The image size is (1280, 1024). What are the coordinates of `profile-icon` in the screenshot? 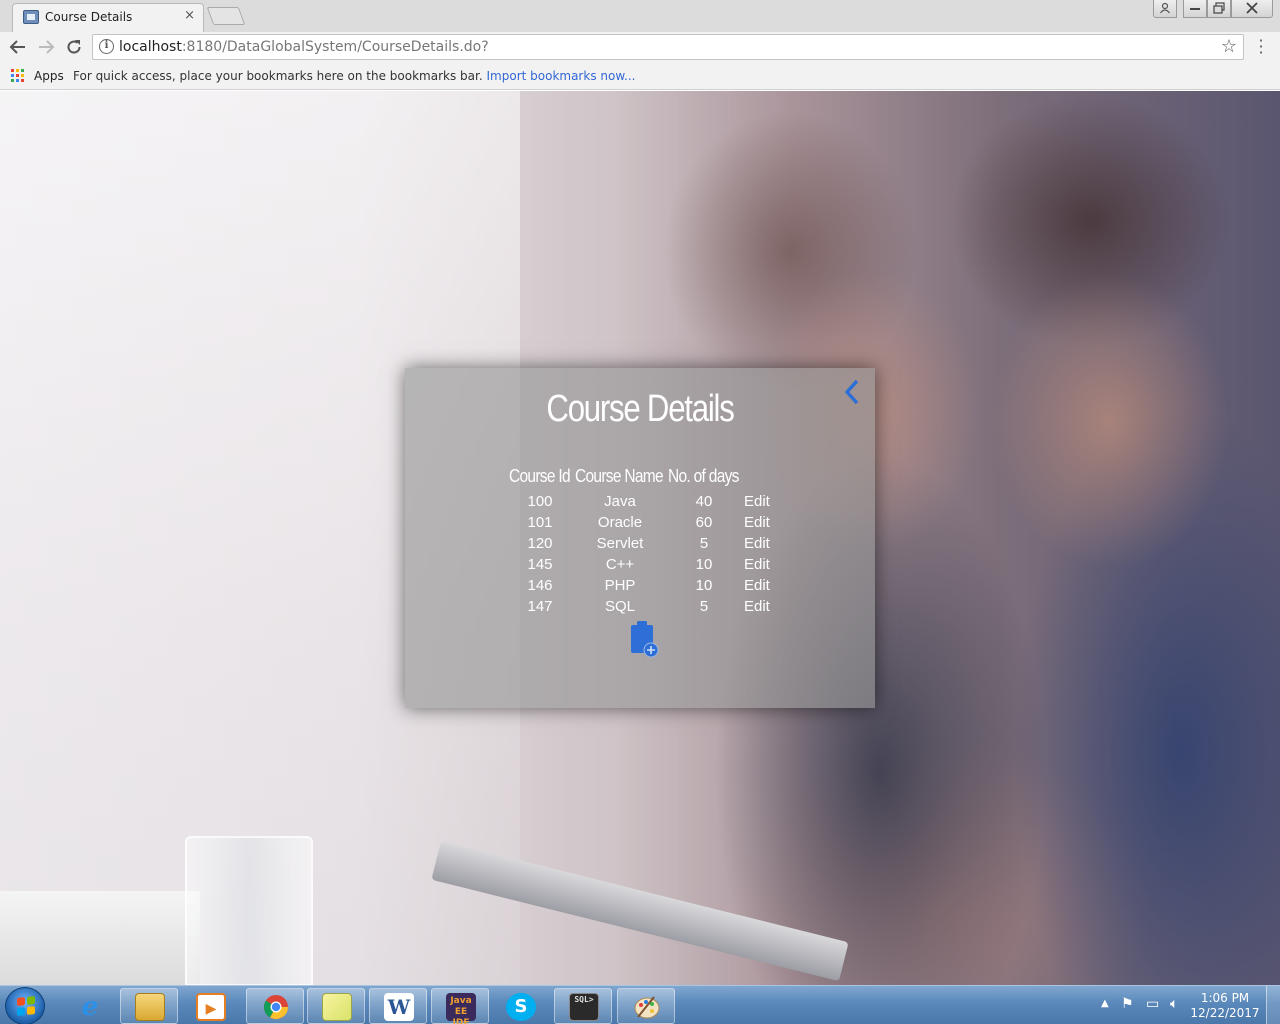 It's located at (1165, 8).